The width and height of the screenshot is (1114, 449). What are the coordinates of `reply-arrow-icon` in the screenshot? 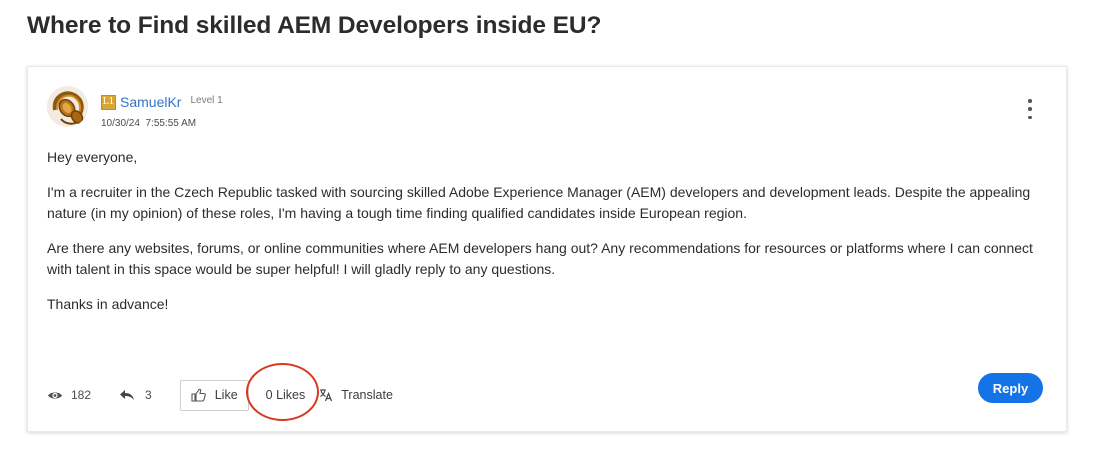 It's located at (127, 395).